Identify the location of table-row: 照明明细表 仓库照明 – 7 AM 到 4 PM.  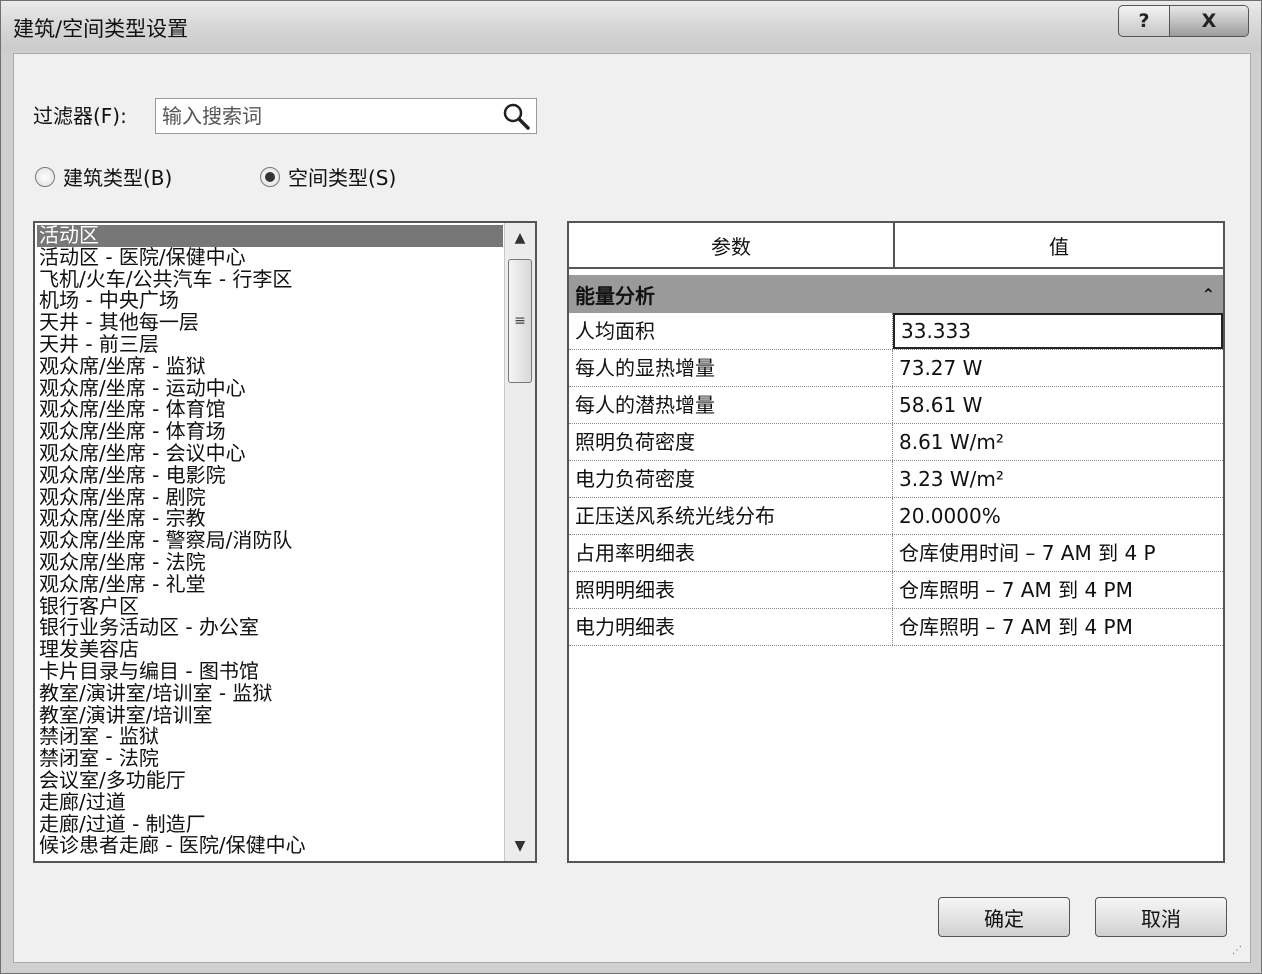
(896, 590).